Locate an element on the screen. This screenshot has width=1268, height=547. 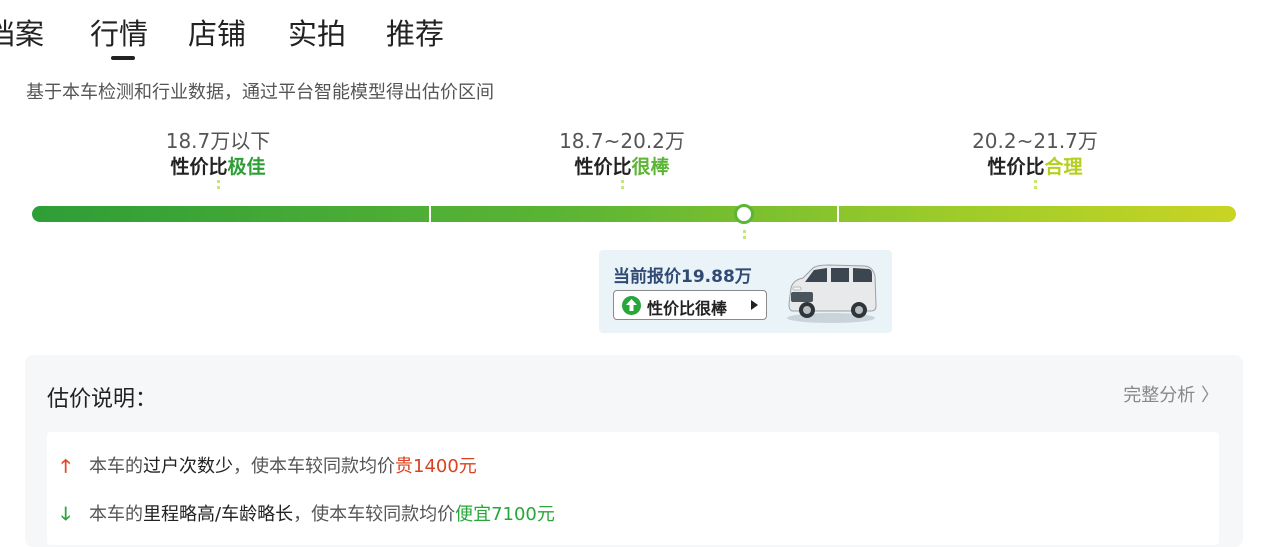
price-zone-reasonable: 20.2~21.7万 性价比合理 is located at coordinates (1035, 160).